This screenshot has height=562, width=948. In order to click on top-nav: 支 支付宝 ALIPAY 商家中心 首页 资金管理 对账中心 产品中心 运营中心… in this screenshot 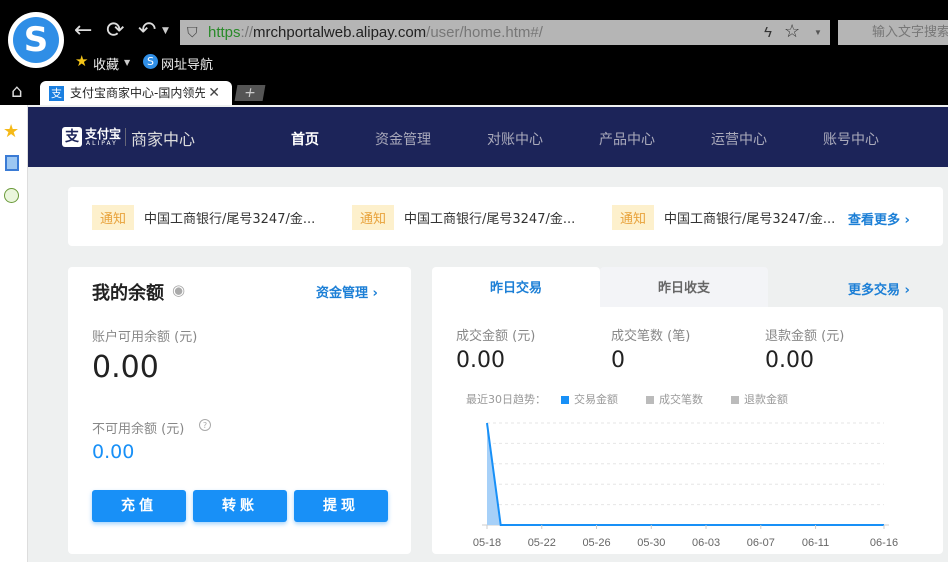, I will do `click(488, 137)`.